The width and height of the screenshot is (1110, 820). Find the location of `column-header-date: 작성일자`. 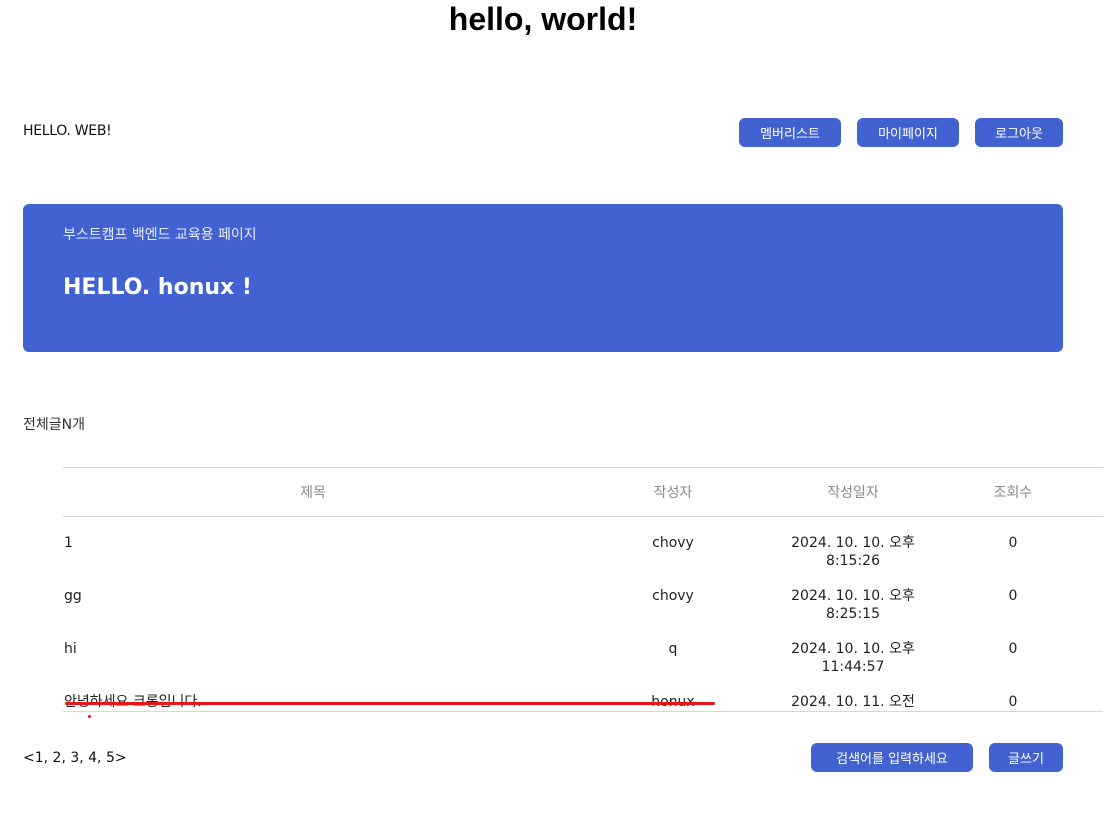

column-header-date: 작성일자 is located at coordinates (853, 492).